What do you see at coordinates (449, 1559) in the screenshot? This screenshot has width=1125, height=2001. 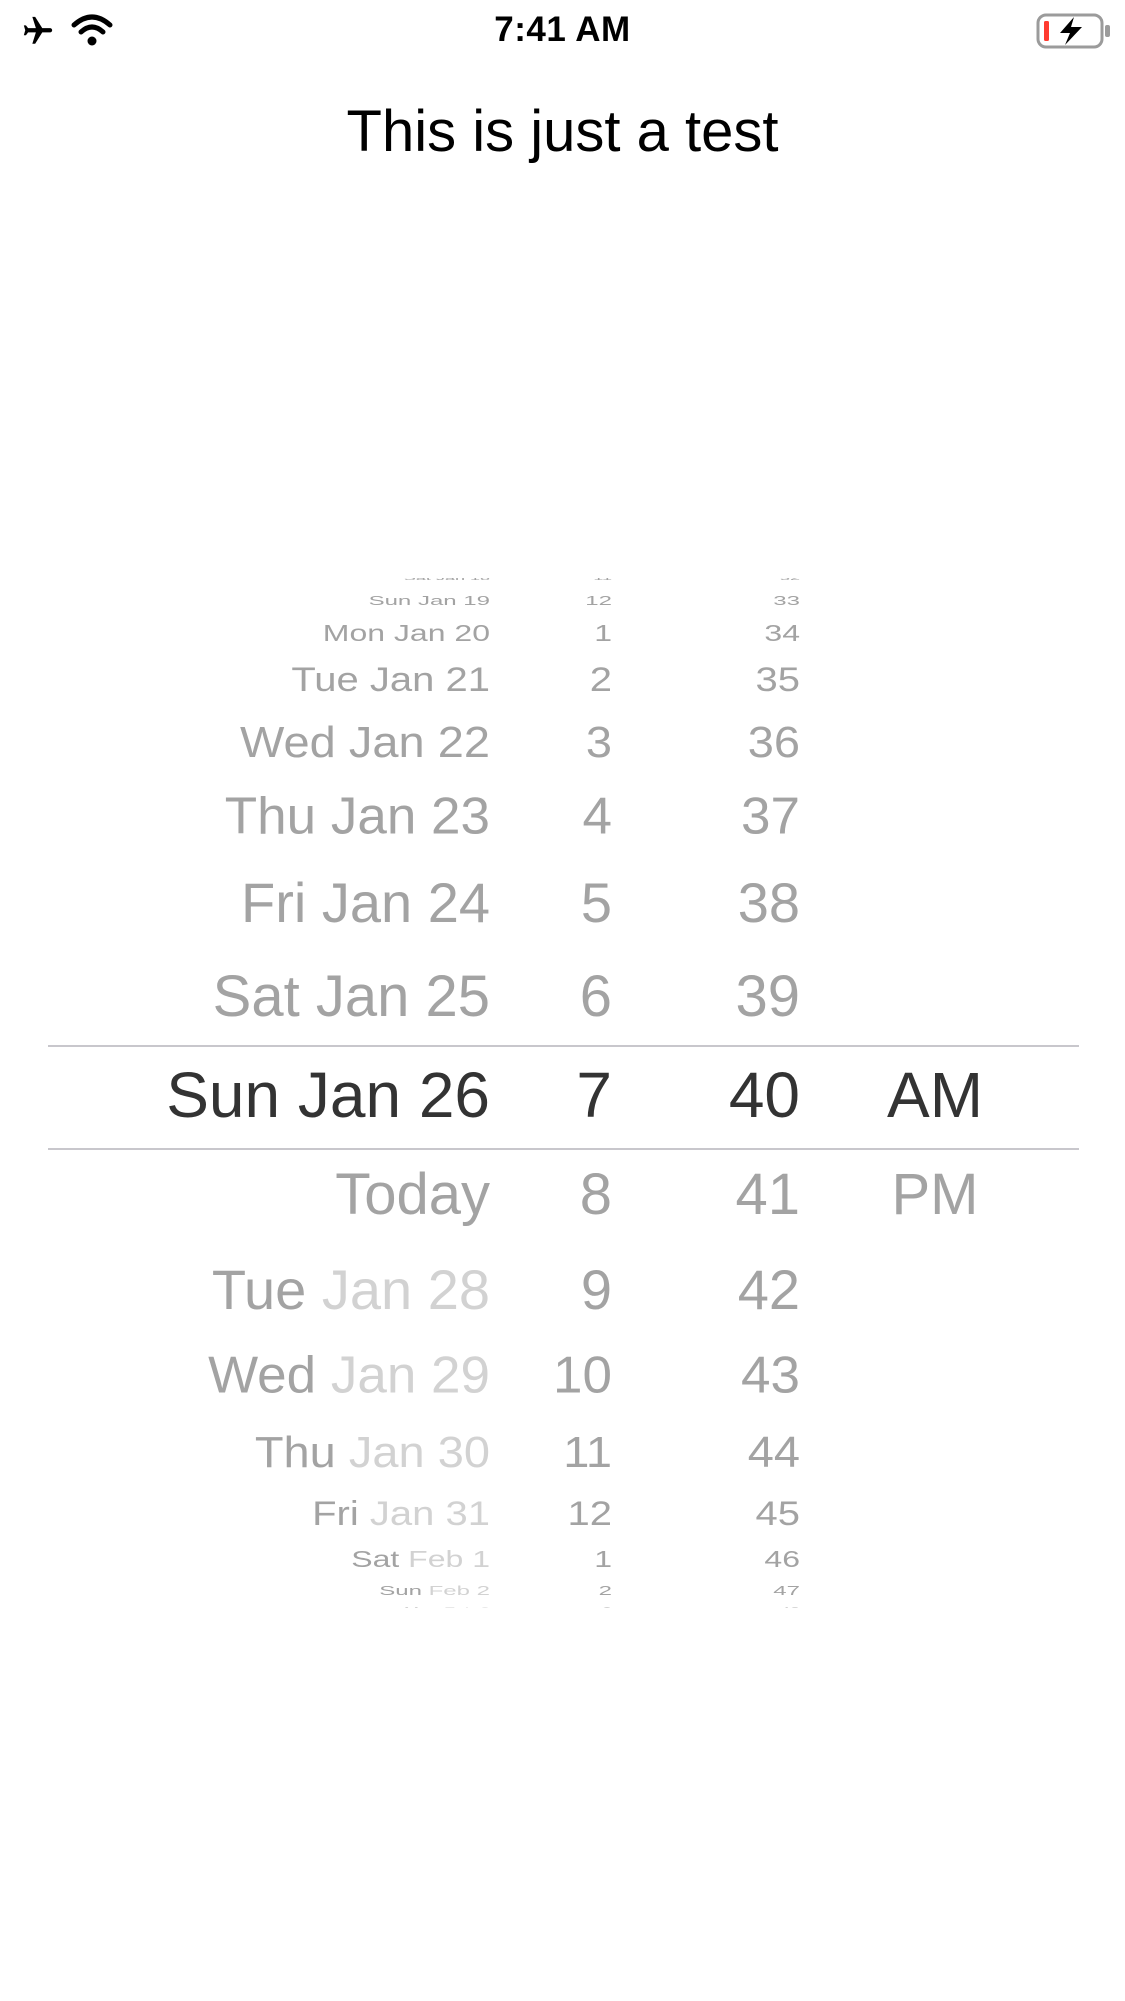 I see `picker-date-label: Feb 1` at bounding box center [449, 1559].